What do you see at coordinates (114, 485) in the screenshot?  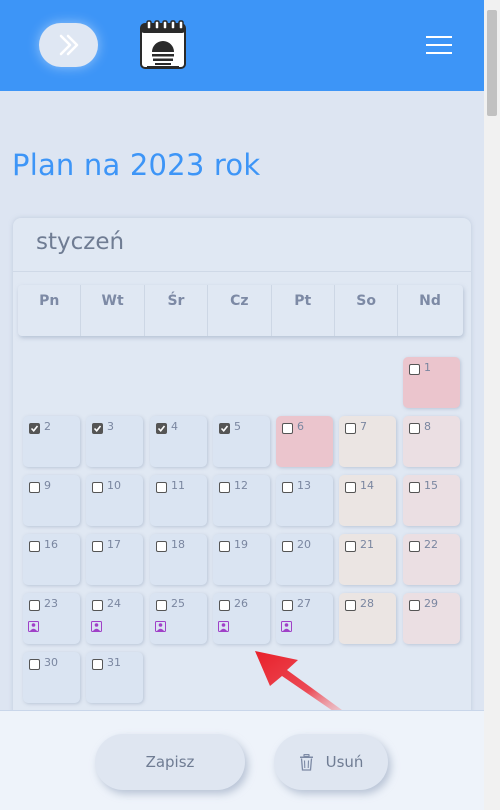 I see `day-number: 10` at bounding box center [114, 485].